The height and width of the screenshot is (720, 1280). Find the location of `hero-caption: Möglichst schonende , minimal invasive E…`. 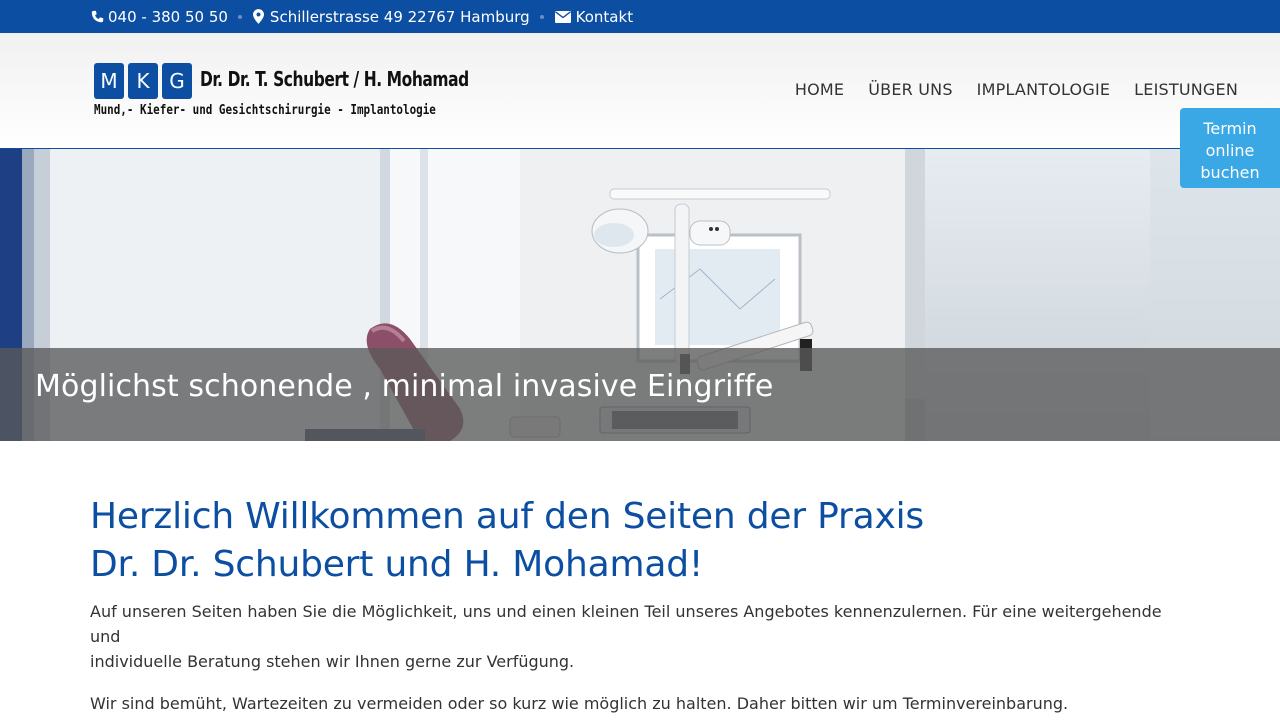

hero-caption: Möglichst schonende , minimal invasive E… is located at coordinates (404, 386).